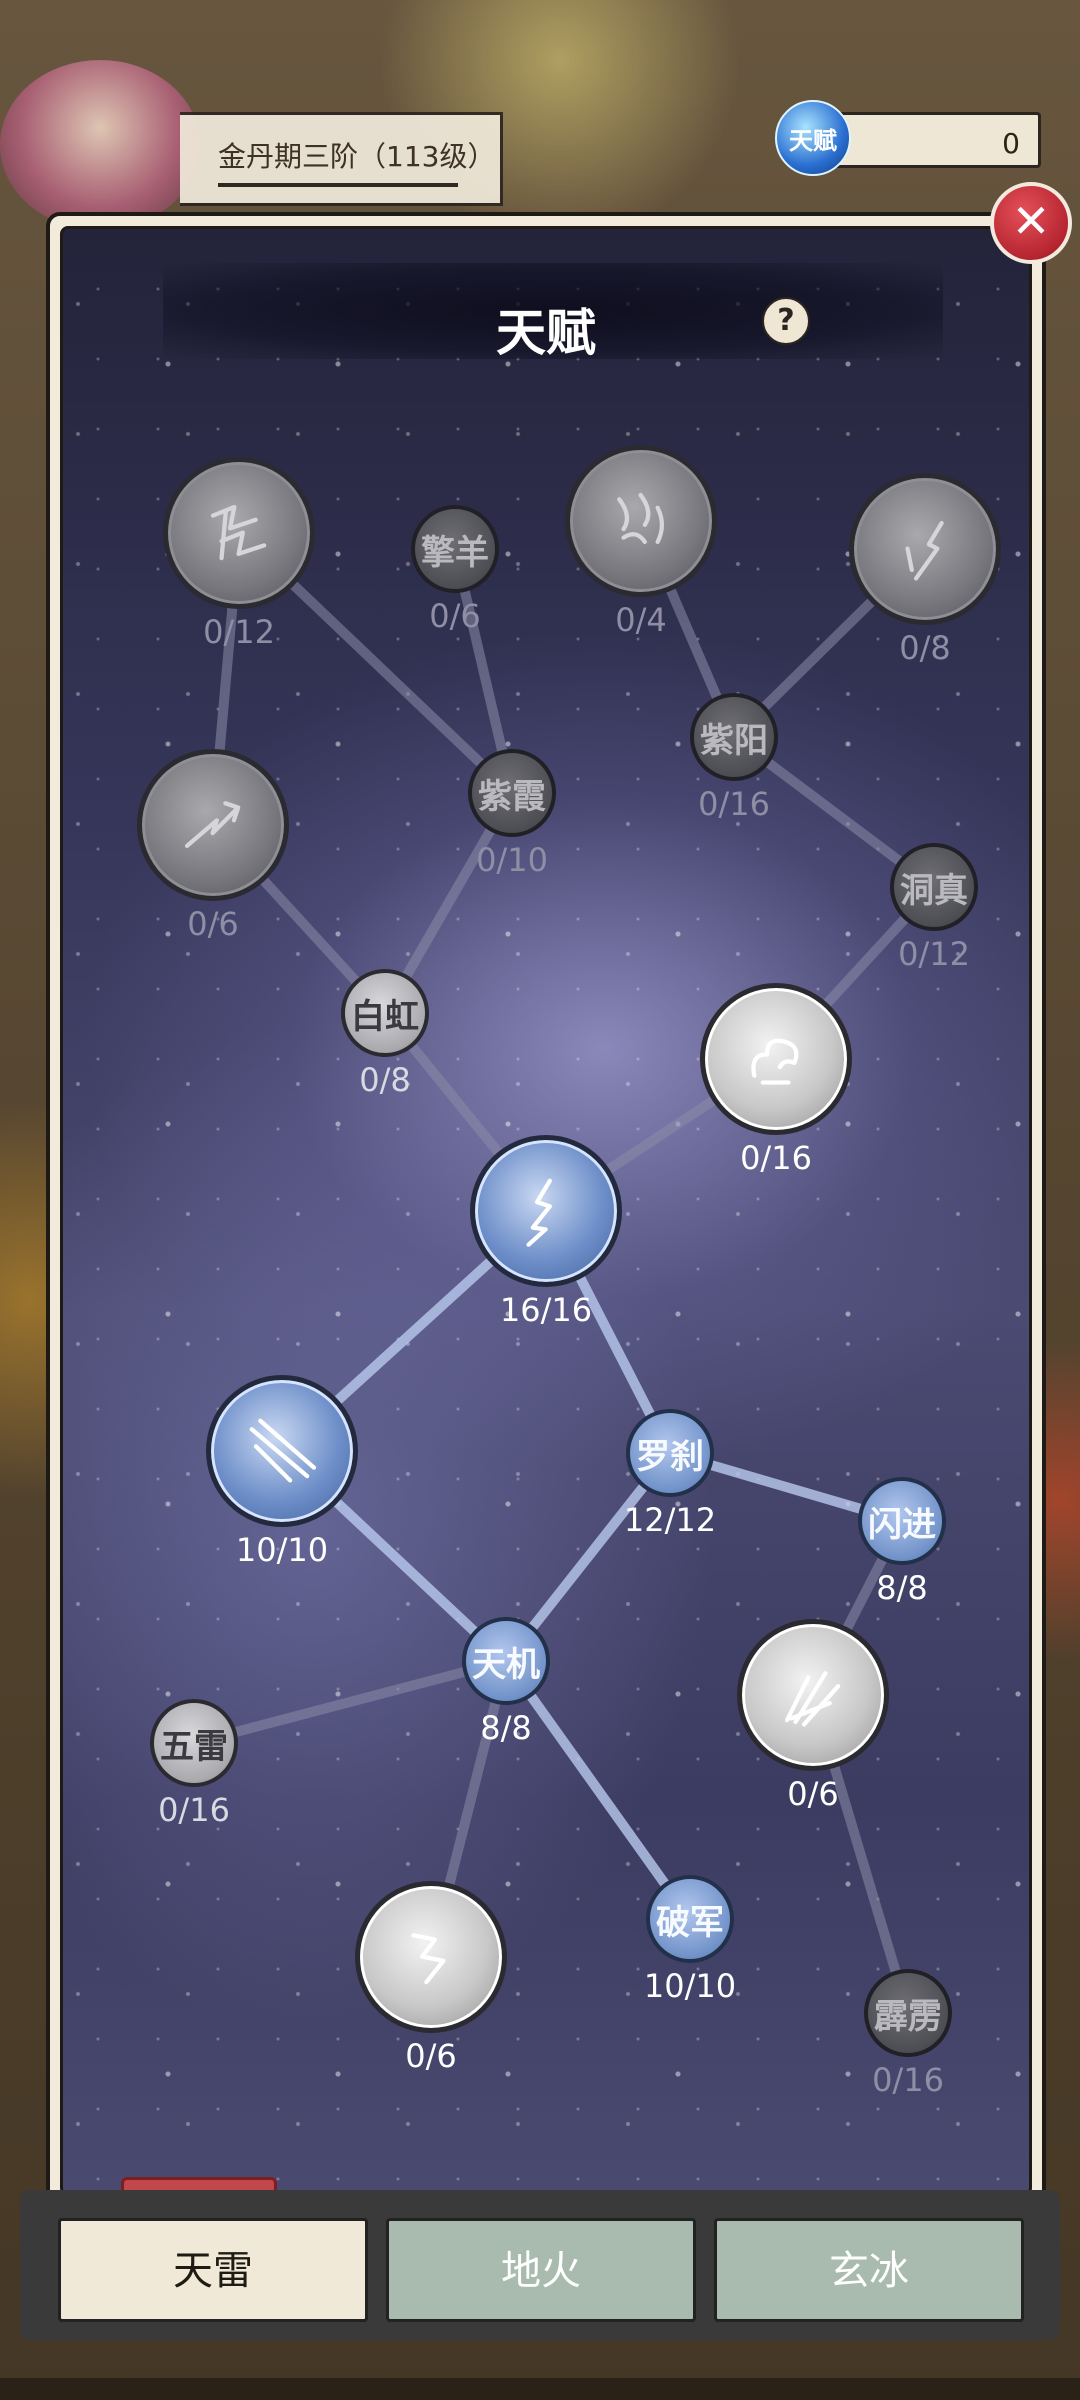 The width and height of the screenshot is (1080, 2400). Describe the element at coordinates (282, 1550) in the screenshot. I see `talent-level-n12: 10/10` at that location.